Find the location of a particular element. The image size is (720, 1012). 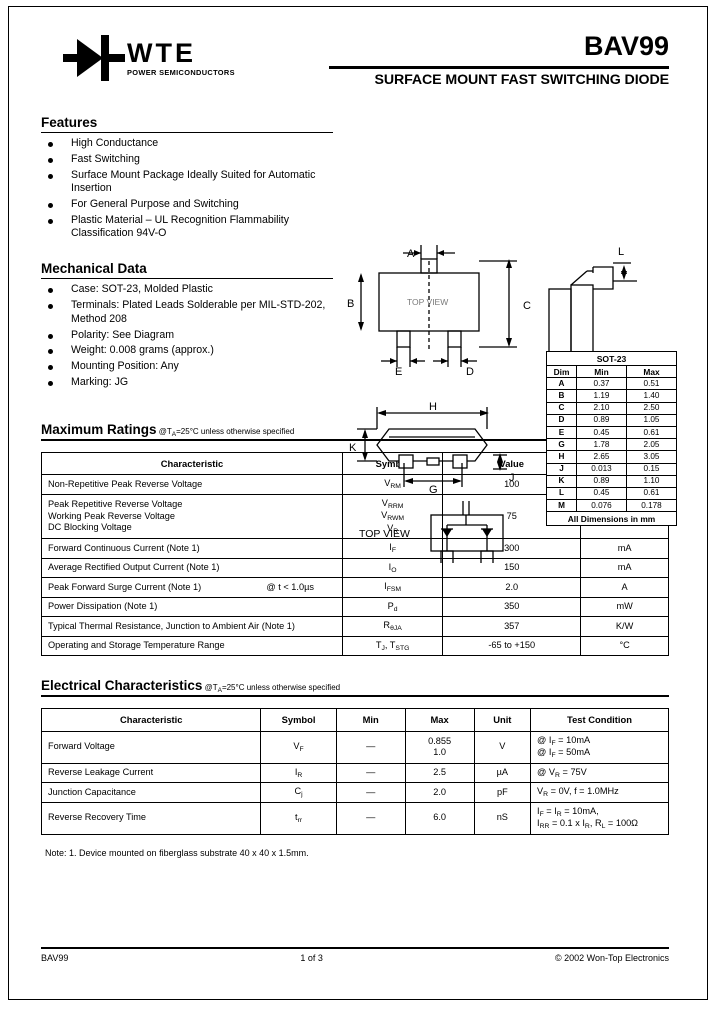

table-row: E 0.45 0.61 is located at coordinates (611, 432).